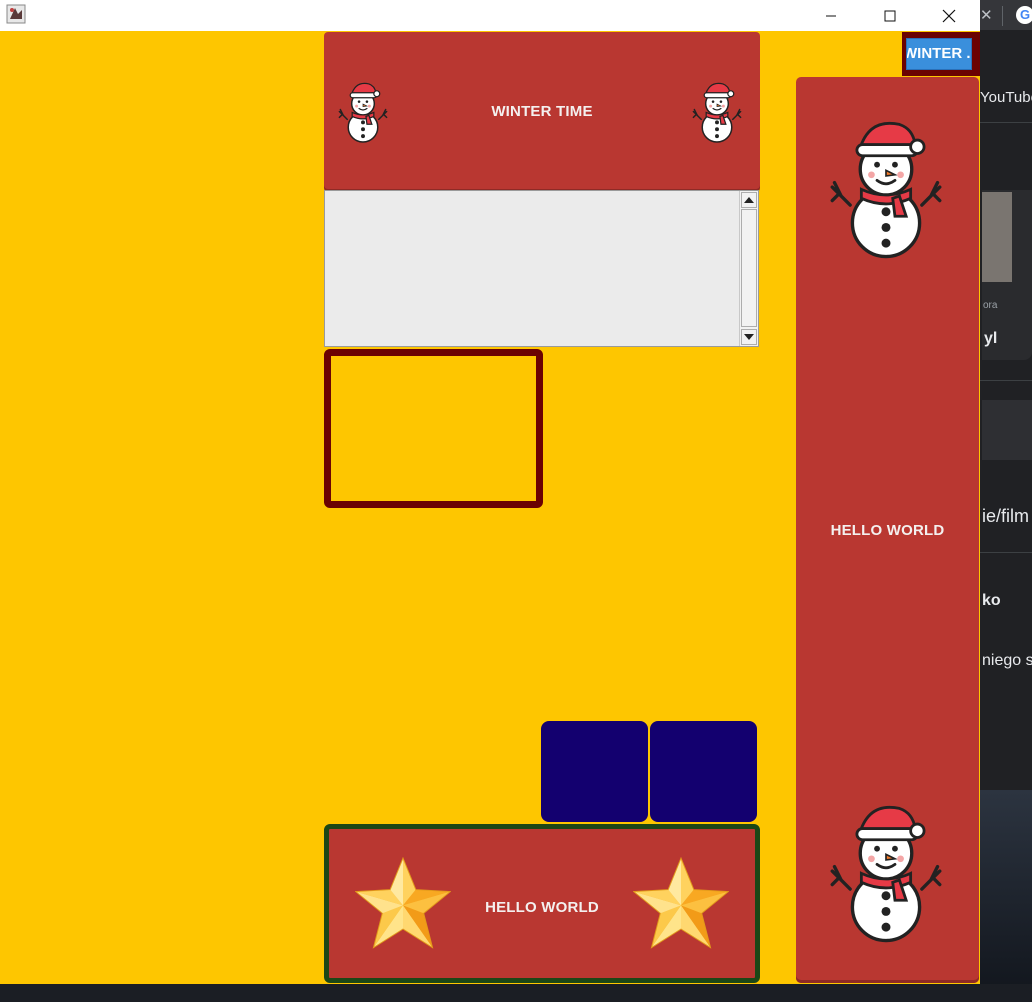 This screenshot has height=1002, width=1032. Describe the element at coordinates (1024, 15) in the screenshot. I see `google-icon: G` at that location.